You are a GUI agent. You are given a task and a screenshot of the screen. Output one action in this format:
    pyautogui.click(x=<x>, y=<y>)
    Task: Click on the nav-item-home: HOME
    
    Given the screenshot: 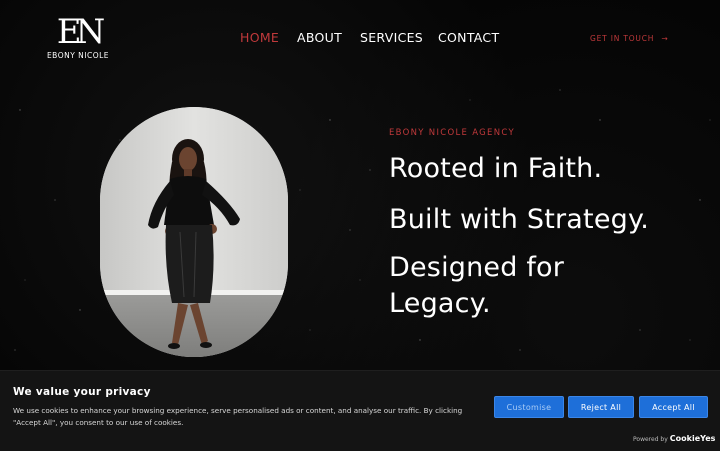 What is the action you would take?
    pyautogui.click(x=259, y=37)
    